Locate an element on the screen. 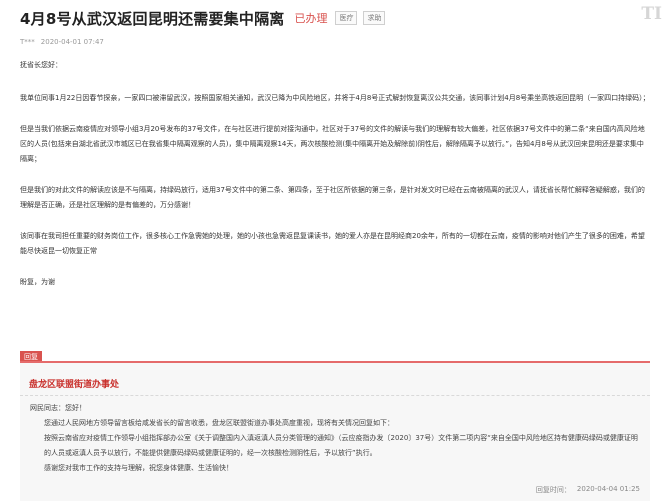 This screenshot has width=670, height=504. reply-header: 盘龙区联盟街道办事处 is located at coordinates (335, 379).